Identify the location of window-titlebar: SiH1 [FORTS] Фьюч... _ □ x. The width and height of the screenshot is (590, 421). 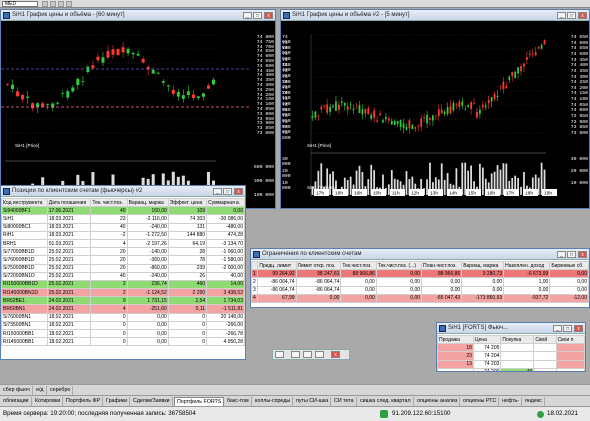
(511, 328).